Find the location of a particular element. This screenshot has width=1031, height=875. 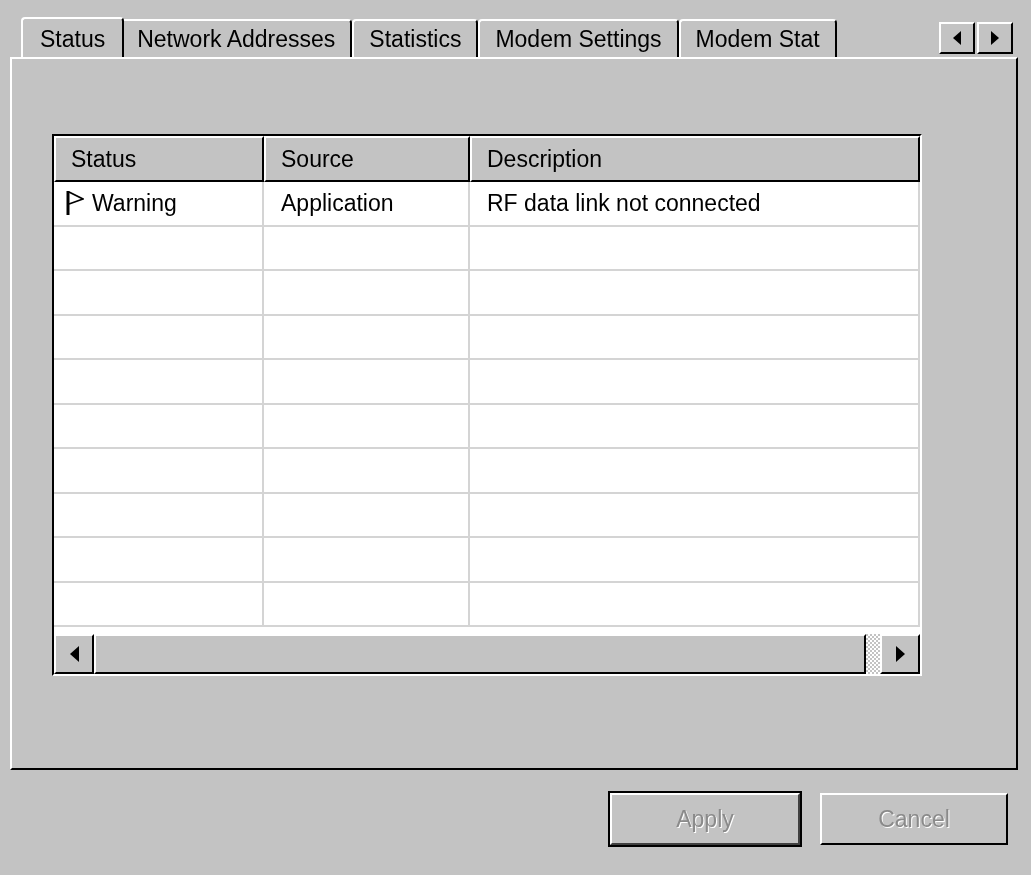

table-cell: Application is located at coordinates (337, 203).